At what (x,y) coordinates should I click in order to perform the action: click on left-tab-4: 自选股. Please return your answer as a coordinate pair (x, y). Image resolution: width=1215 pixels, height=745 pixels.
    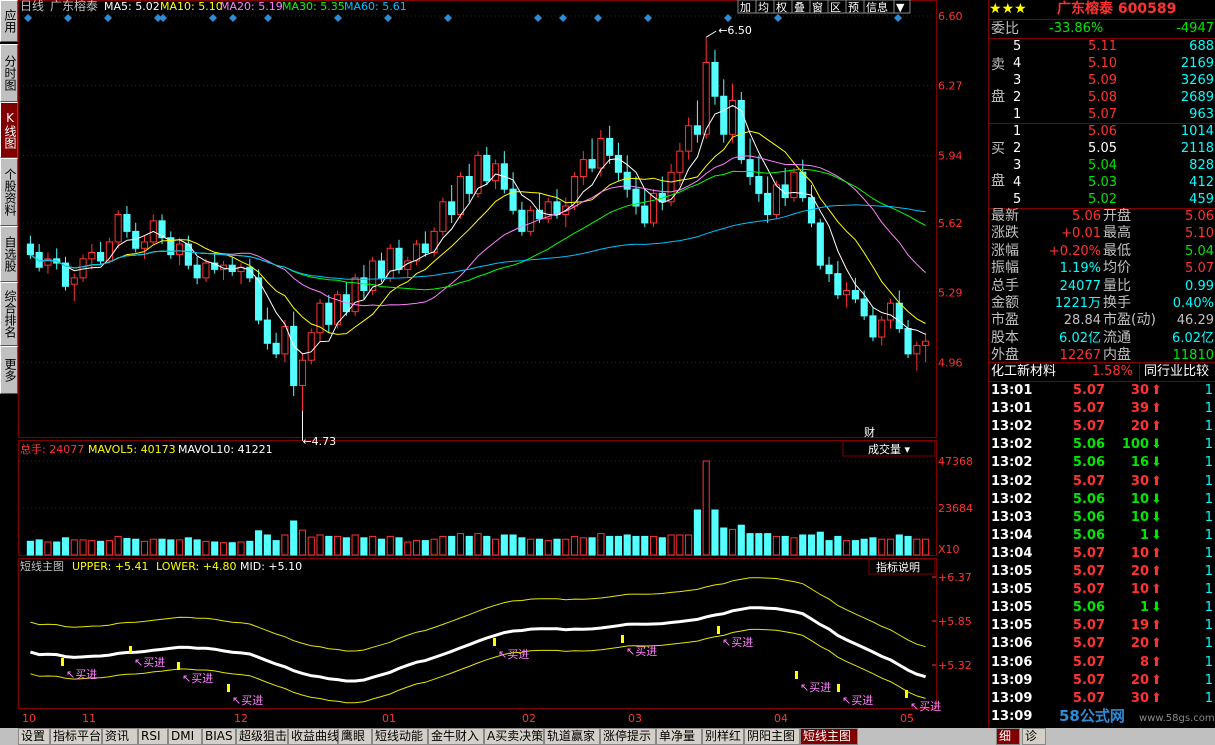
    Looking at the image, I should click on (9, 254).